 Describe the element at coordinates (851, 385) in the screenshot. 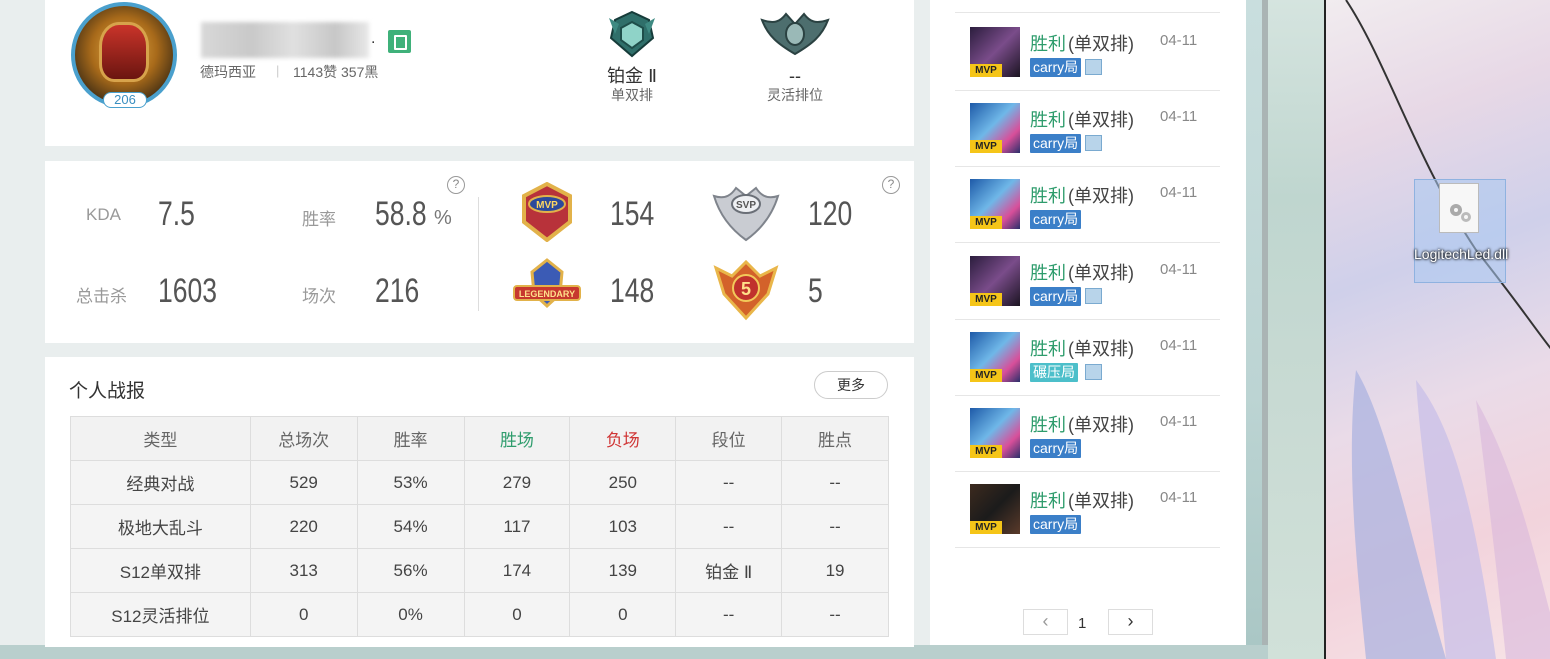

I see `more-button: 更多` at that location.